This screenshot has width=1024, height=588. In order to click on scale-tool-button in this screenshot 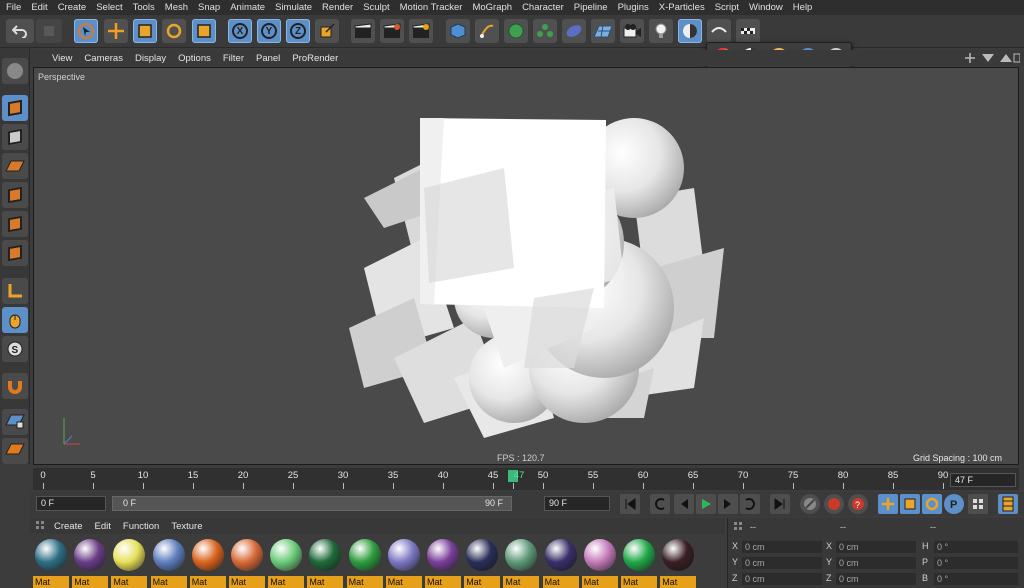, I will do `click(145, 31)`.